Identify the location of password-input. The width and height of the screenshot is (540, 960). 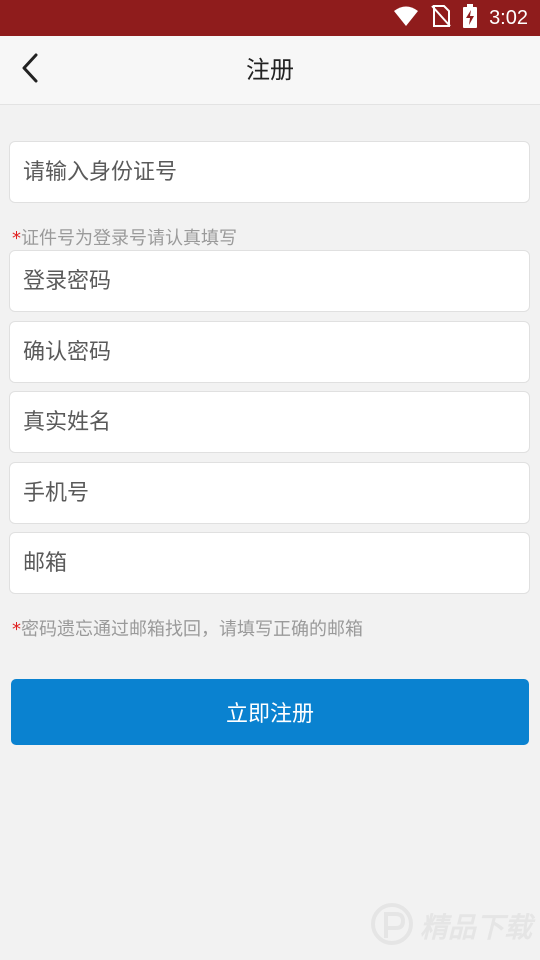
(269, 281).